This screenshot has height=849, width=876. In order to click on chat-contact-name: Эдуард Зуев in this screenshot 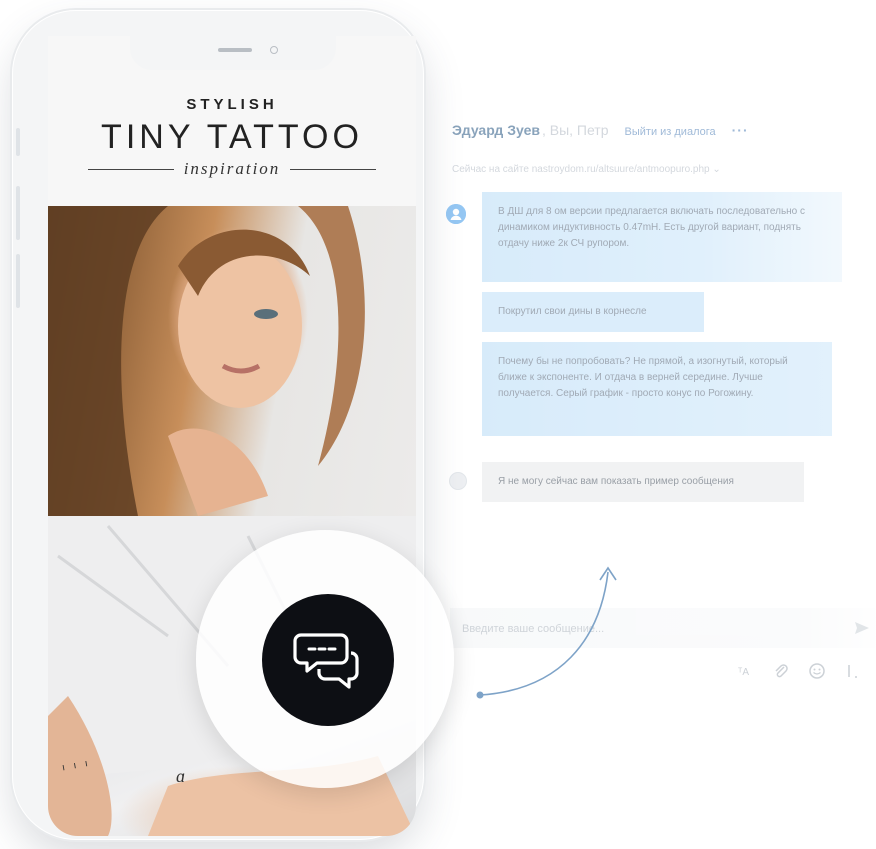, I will do `click(496, 130)`.